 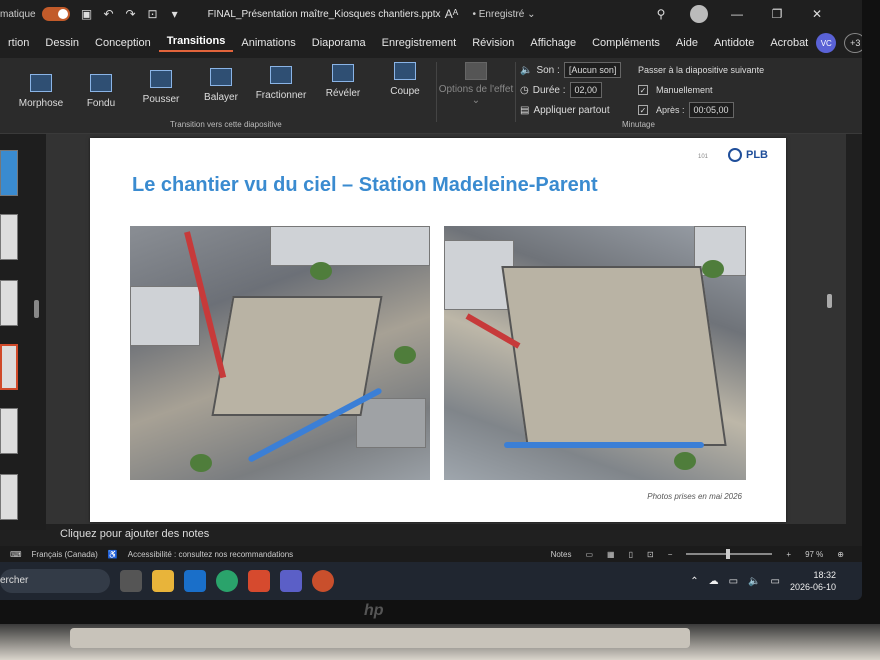 I want to click on tab-dessin: Dessin, so click(x=62, y=43).